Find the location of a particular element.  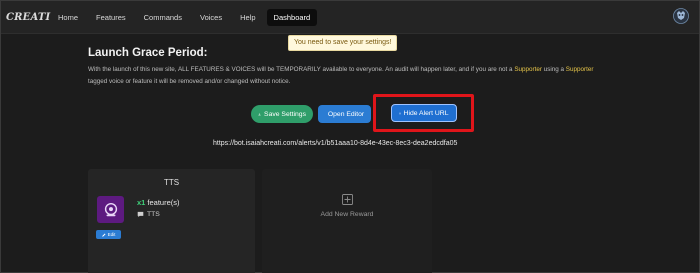

download-icon is located at coordinates (259, 114).